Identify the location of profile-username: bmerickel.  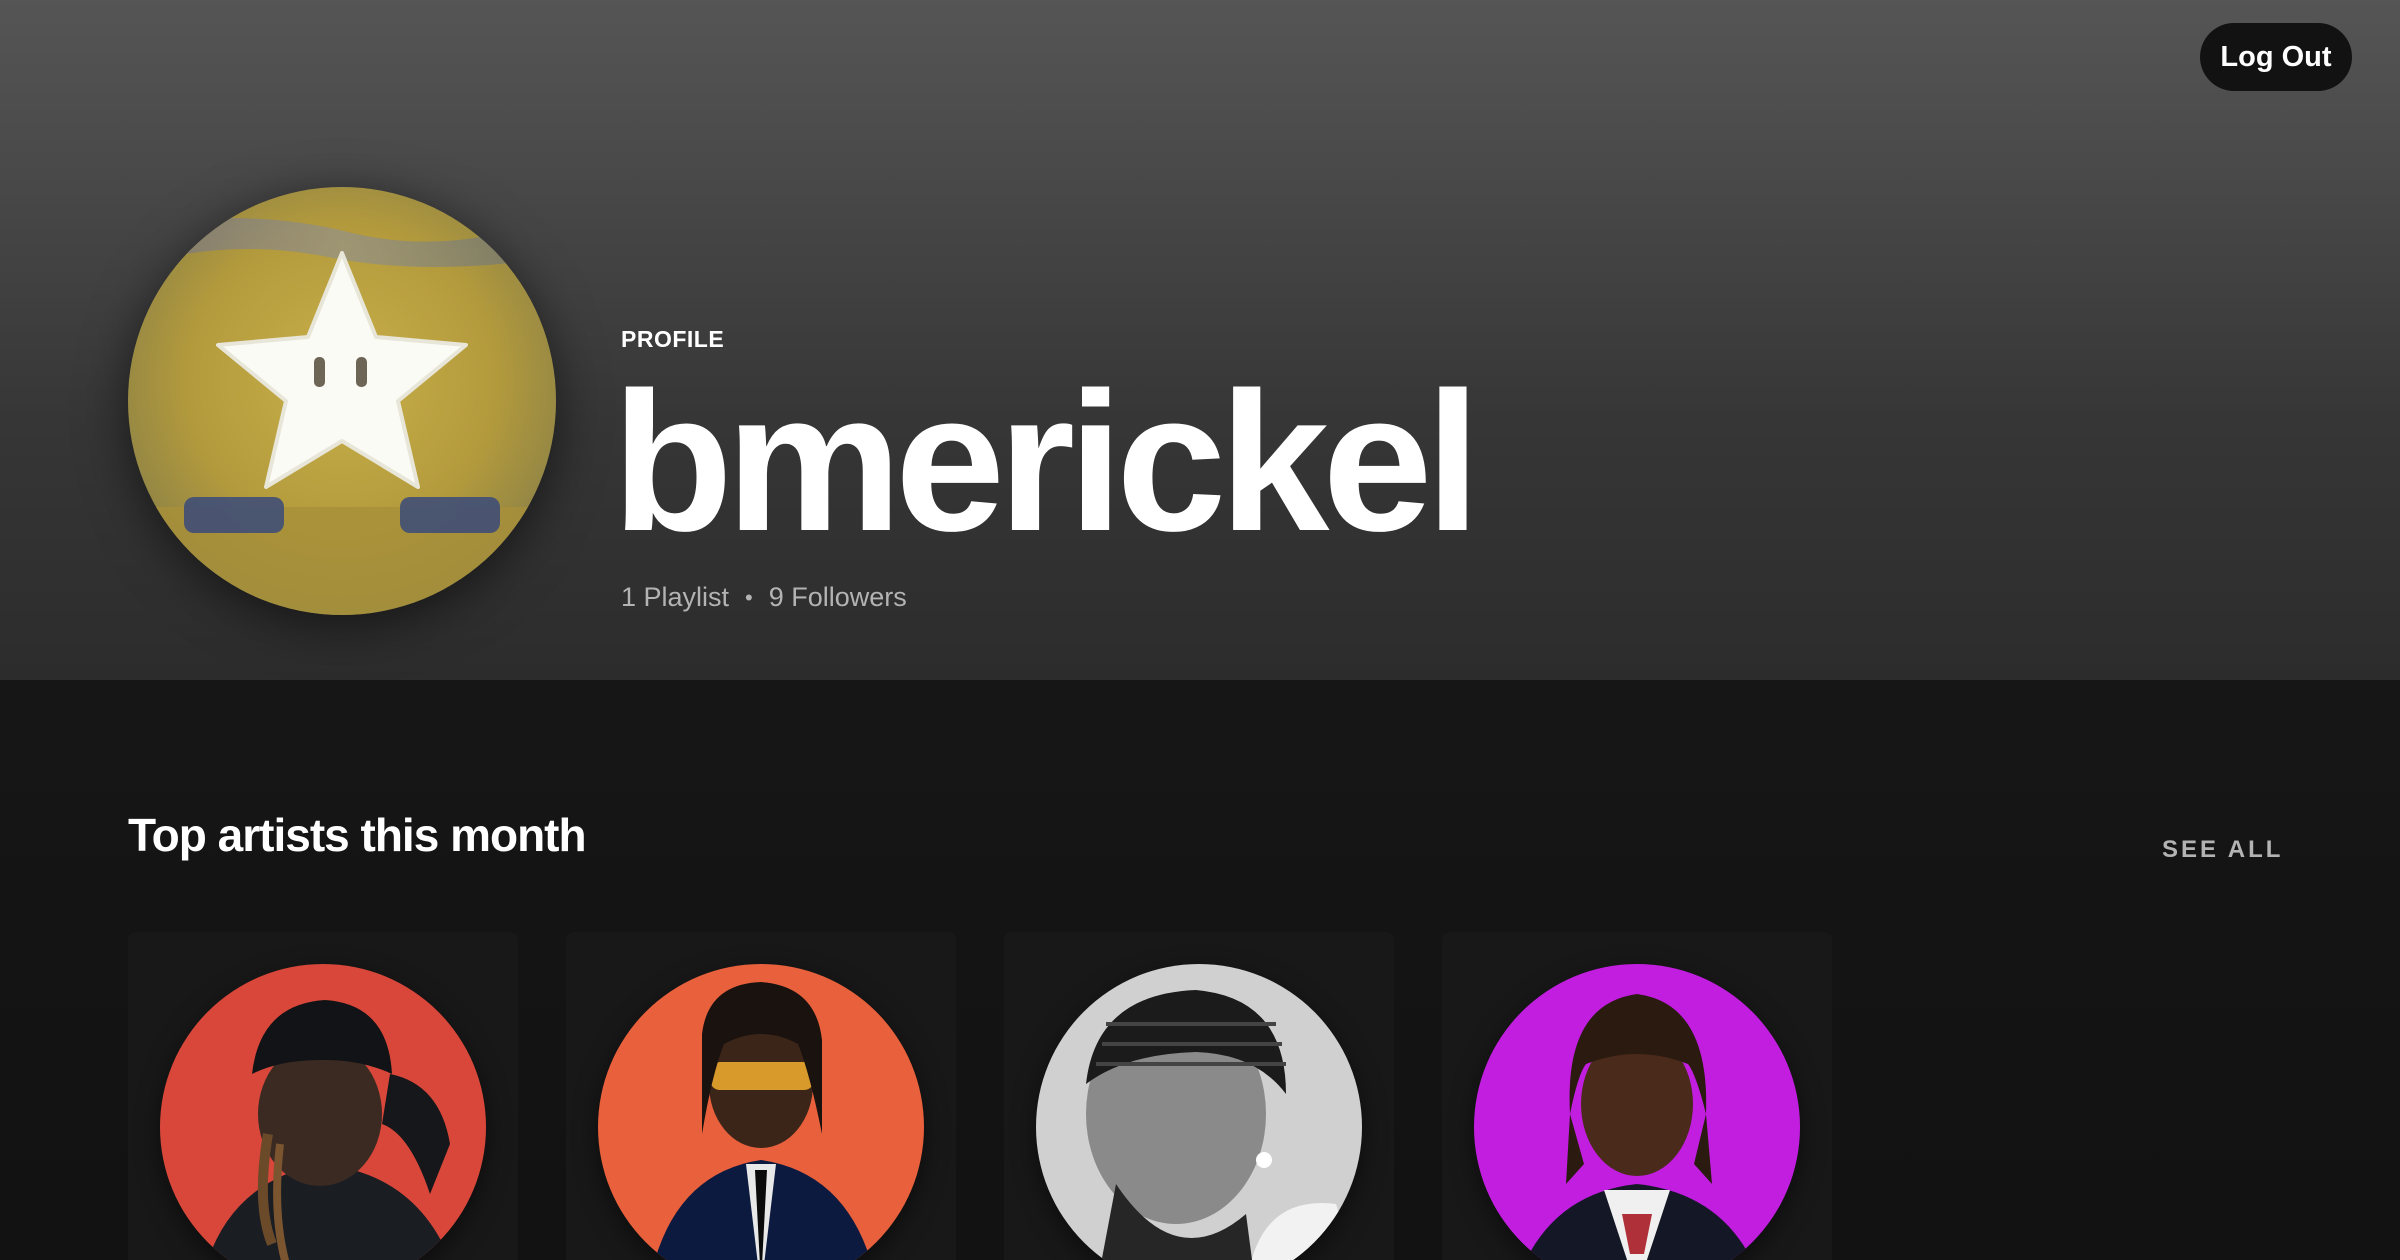
(1046, 461).